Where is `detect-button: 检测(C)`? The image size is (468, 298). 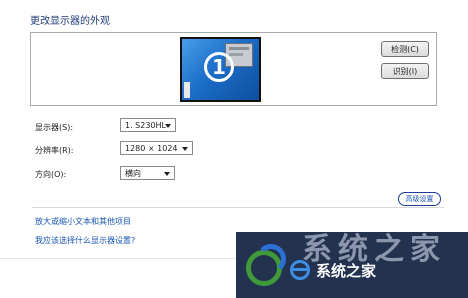
detect-button: 检测(C) is located at coordinates (405, 49).